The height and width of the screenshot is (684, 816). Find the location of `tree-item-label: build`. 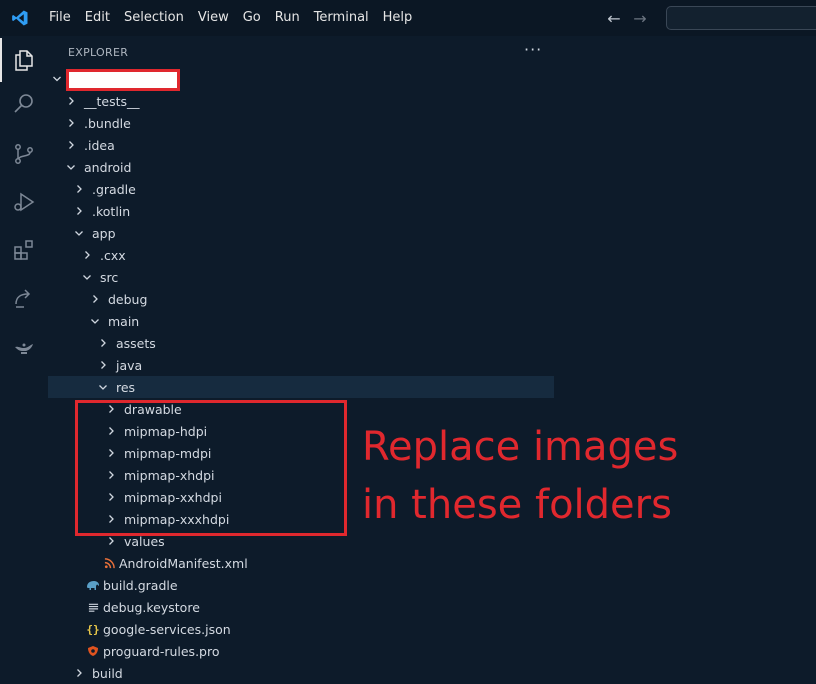

tree-item-label: build is located at coordinates (107, 673).